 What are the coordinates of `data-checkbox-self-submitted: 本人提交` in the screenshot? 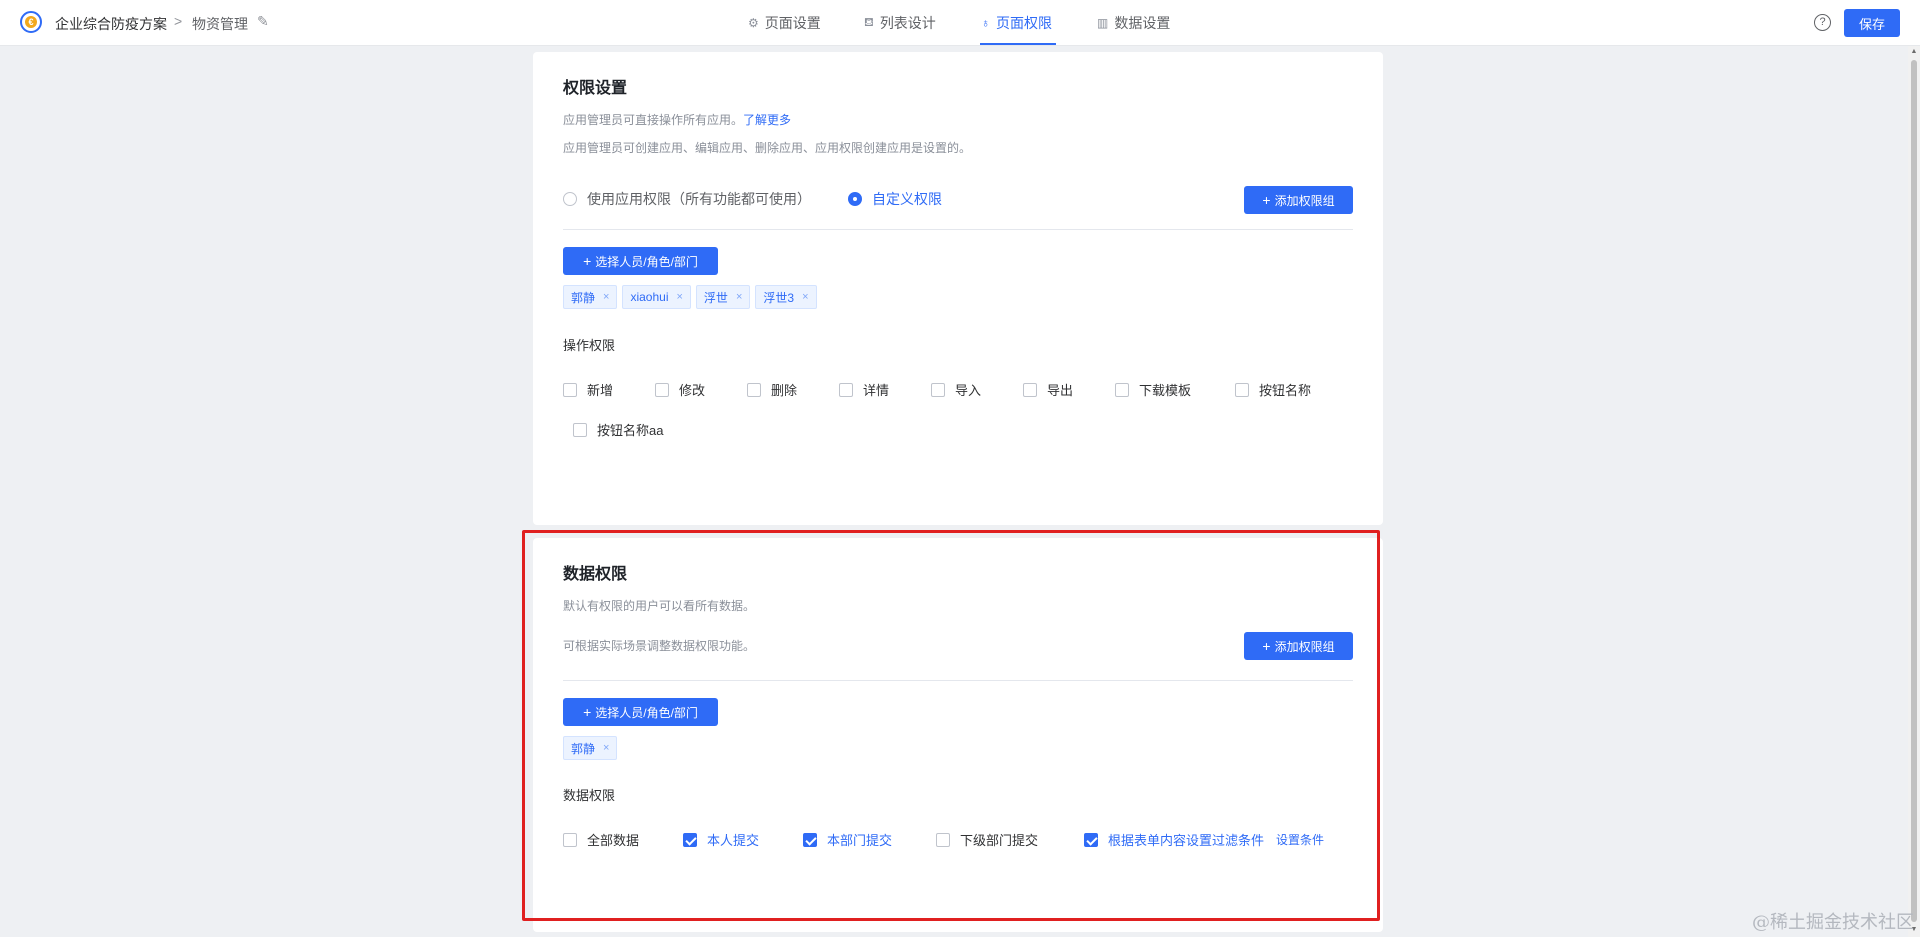 It's located at (743, 839).